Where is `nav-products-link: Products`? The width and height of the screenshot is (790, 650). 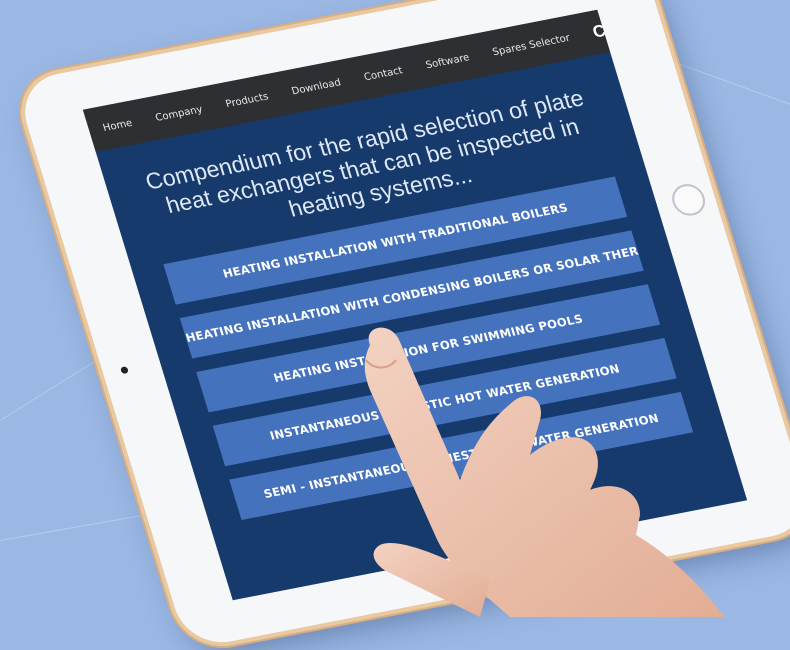 nav-products-link: Products is located at coordinates (247, 100).